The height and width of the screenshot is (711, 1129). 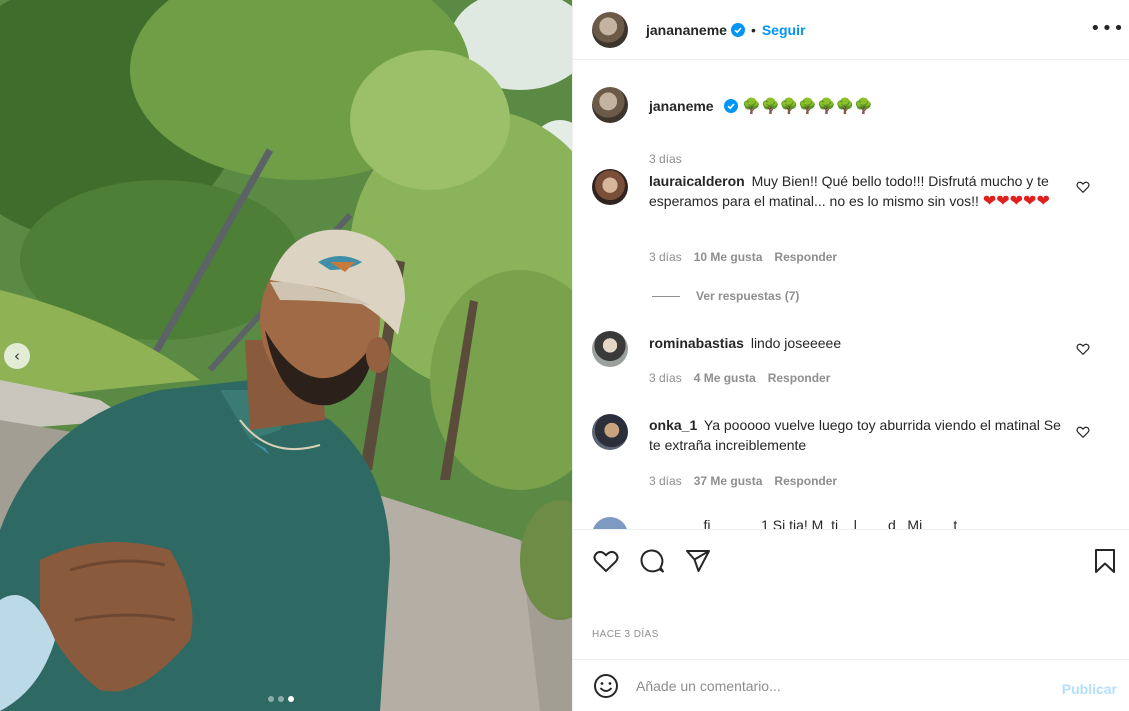 I want to click on emoji-icon, so click(x=606, y=685).